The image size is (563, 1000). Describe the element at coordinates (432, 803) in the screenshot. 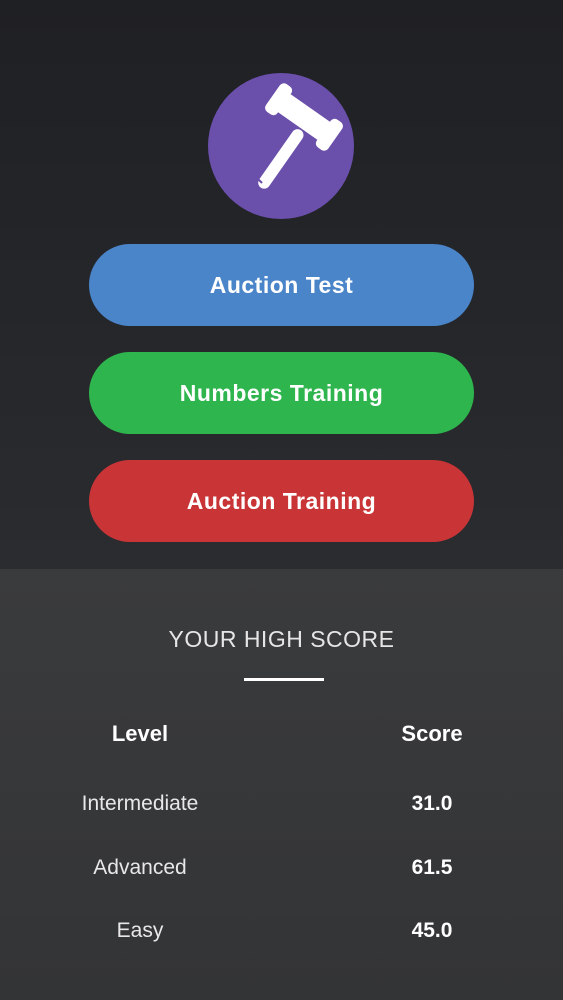

I see `score-row-value: 31.0` at that location.